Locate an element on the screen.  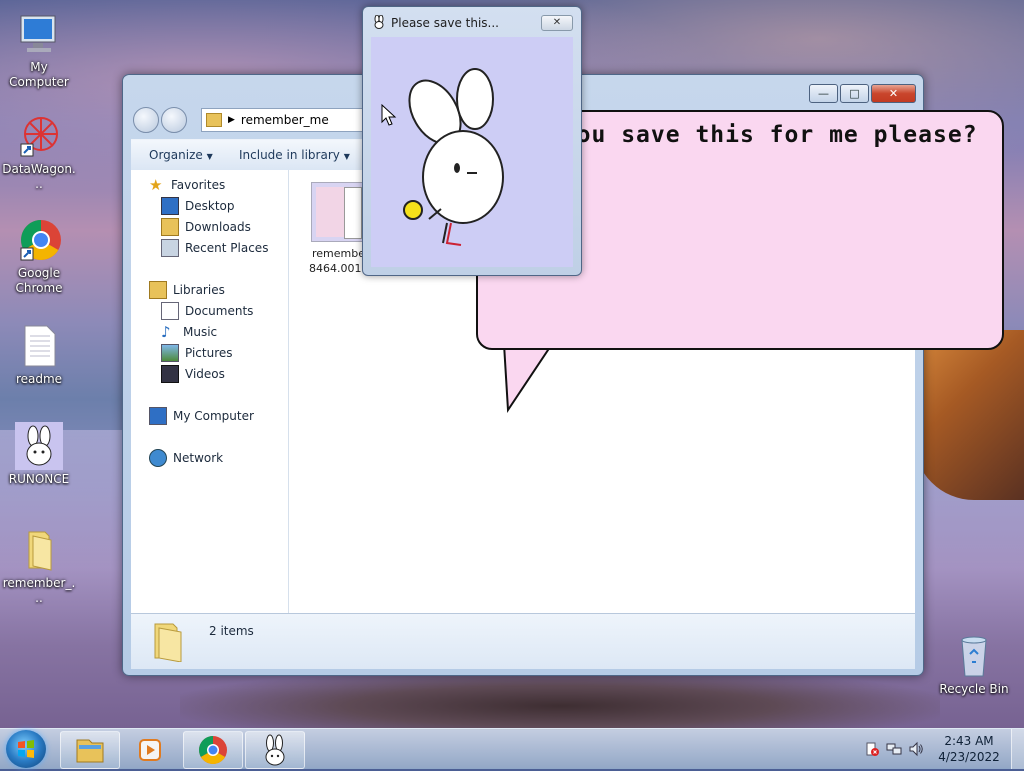
wallpaper-shore is located at coordinates (560, 700).